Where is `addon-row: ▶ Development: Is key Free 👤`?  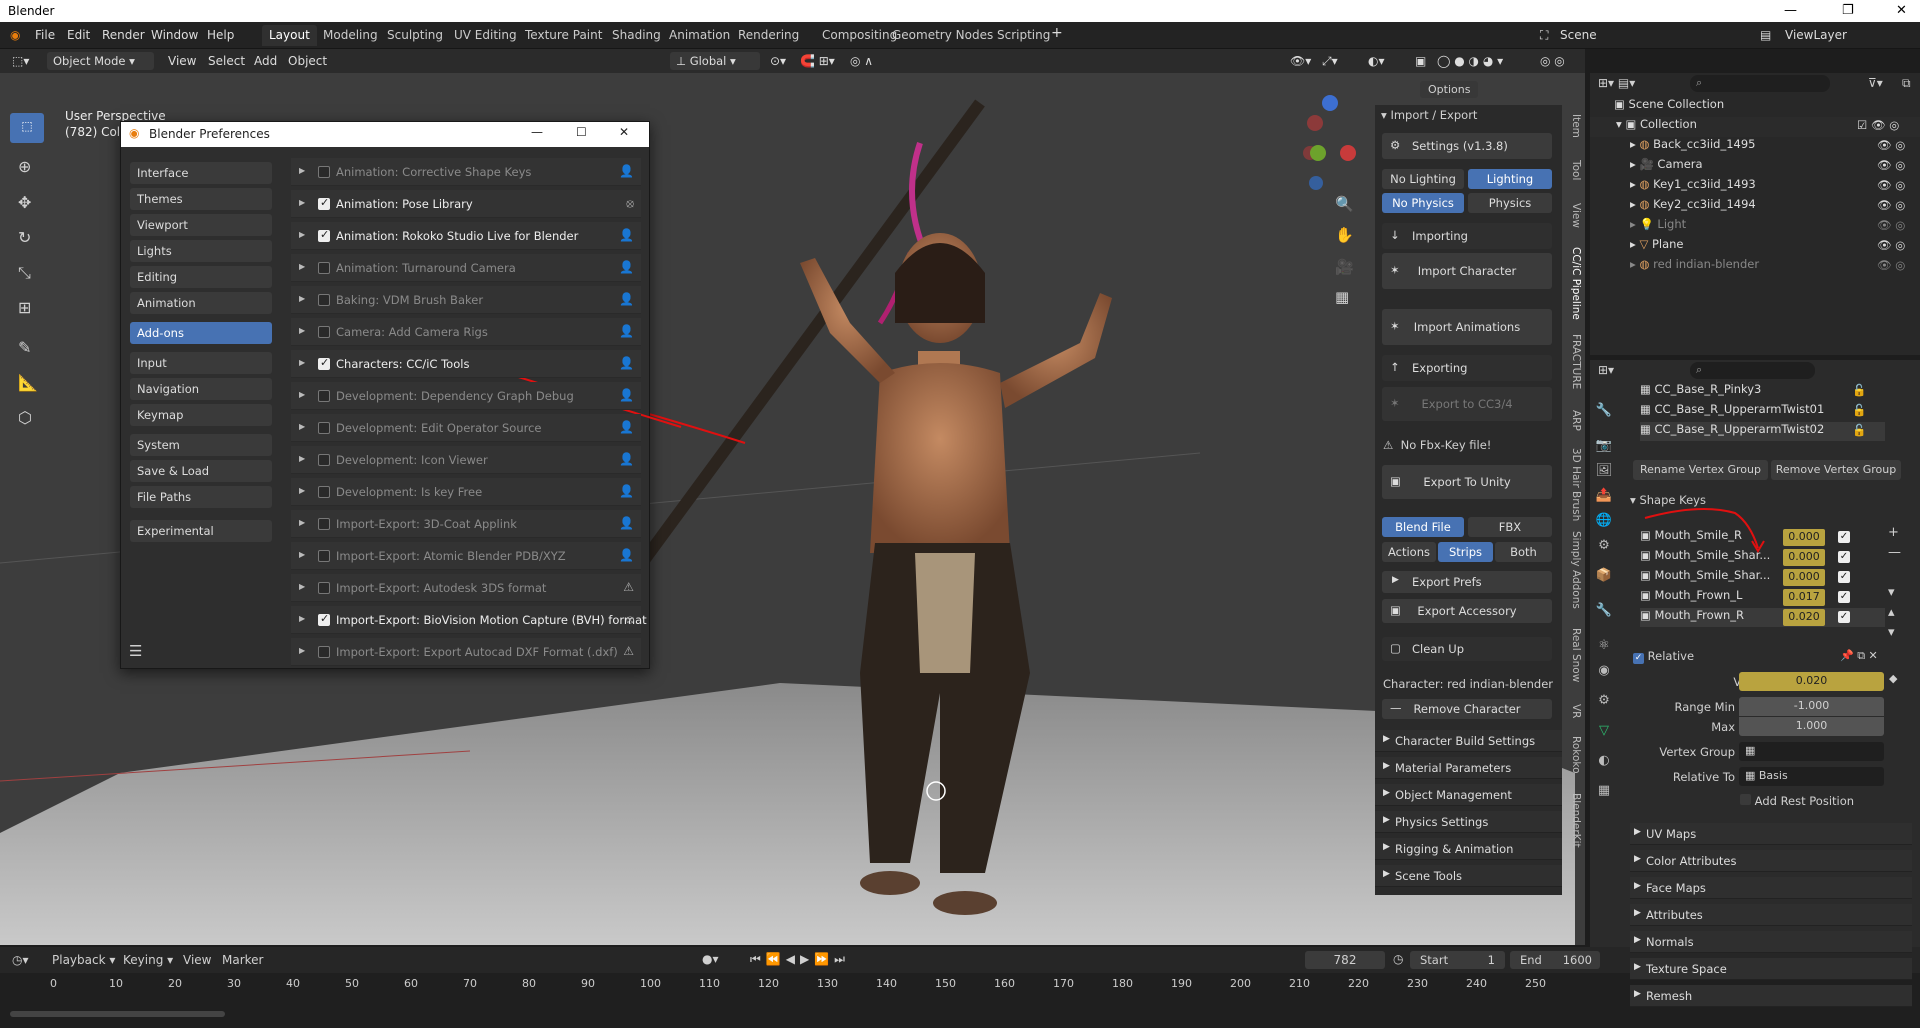 addon-row: ▶ Development: Is key Free 👤 is located at coordinates (466, 492).